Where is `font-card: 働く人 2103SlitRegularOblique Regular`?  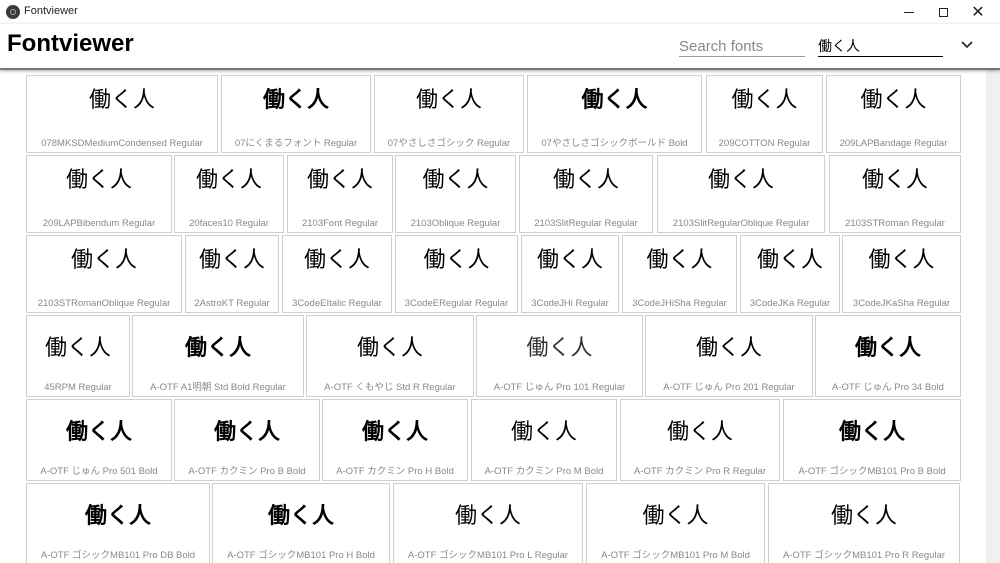
font-card: 働く人 2103SlitRegularOblique Regular is located at coordinates (741, 194).